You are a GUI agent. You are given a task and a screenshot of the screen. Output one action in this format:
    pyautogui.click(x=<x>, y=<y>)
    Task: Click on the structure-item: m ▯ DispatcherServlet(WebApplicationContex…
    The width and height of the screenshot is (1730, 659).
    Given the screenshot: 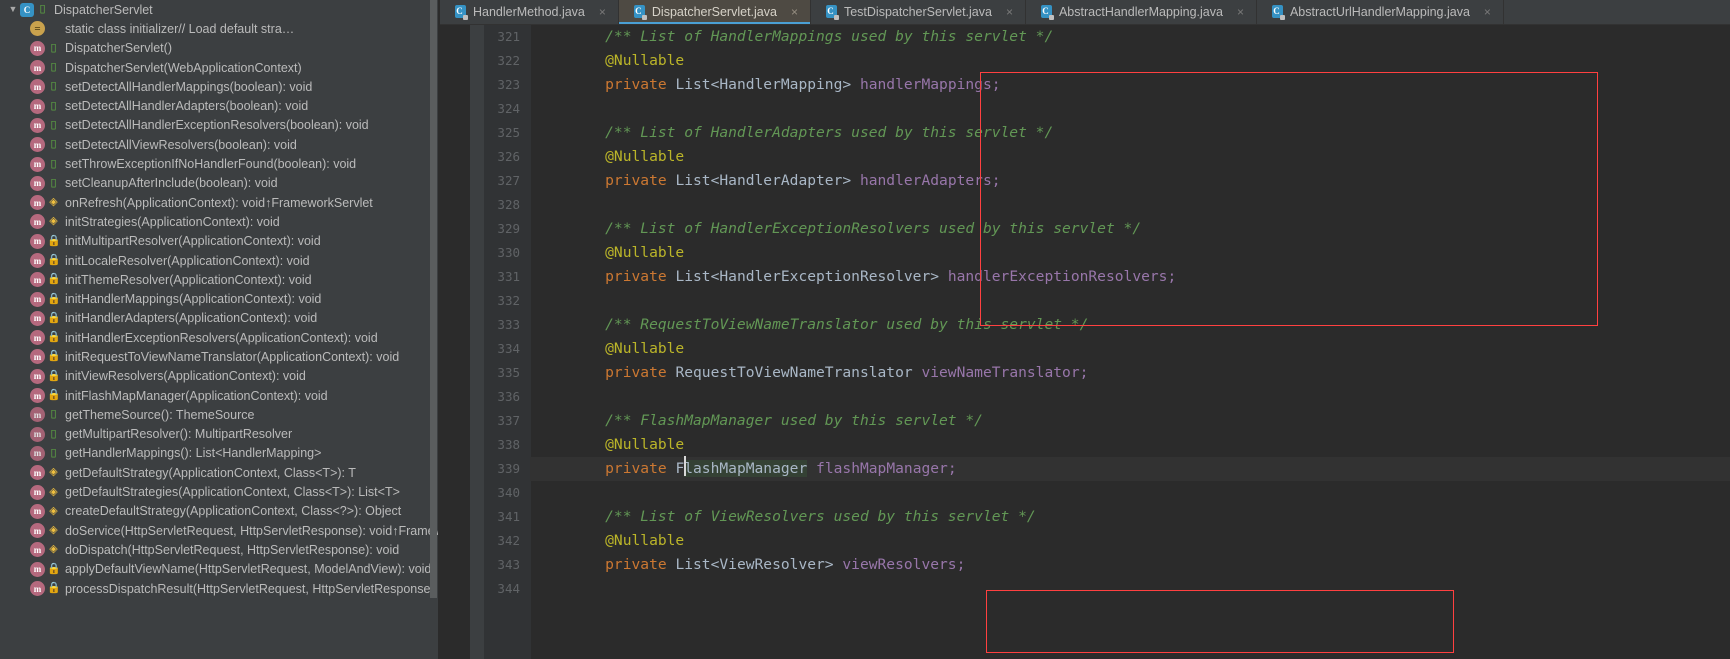 What is the action you would take?
    pyautogui.click(x=220, y=67)
    